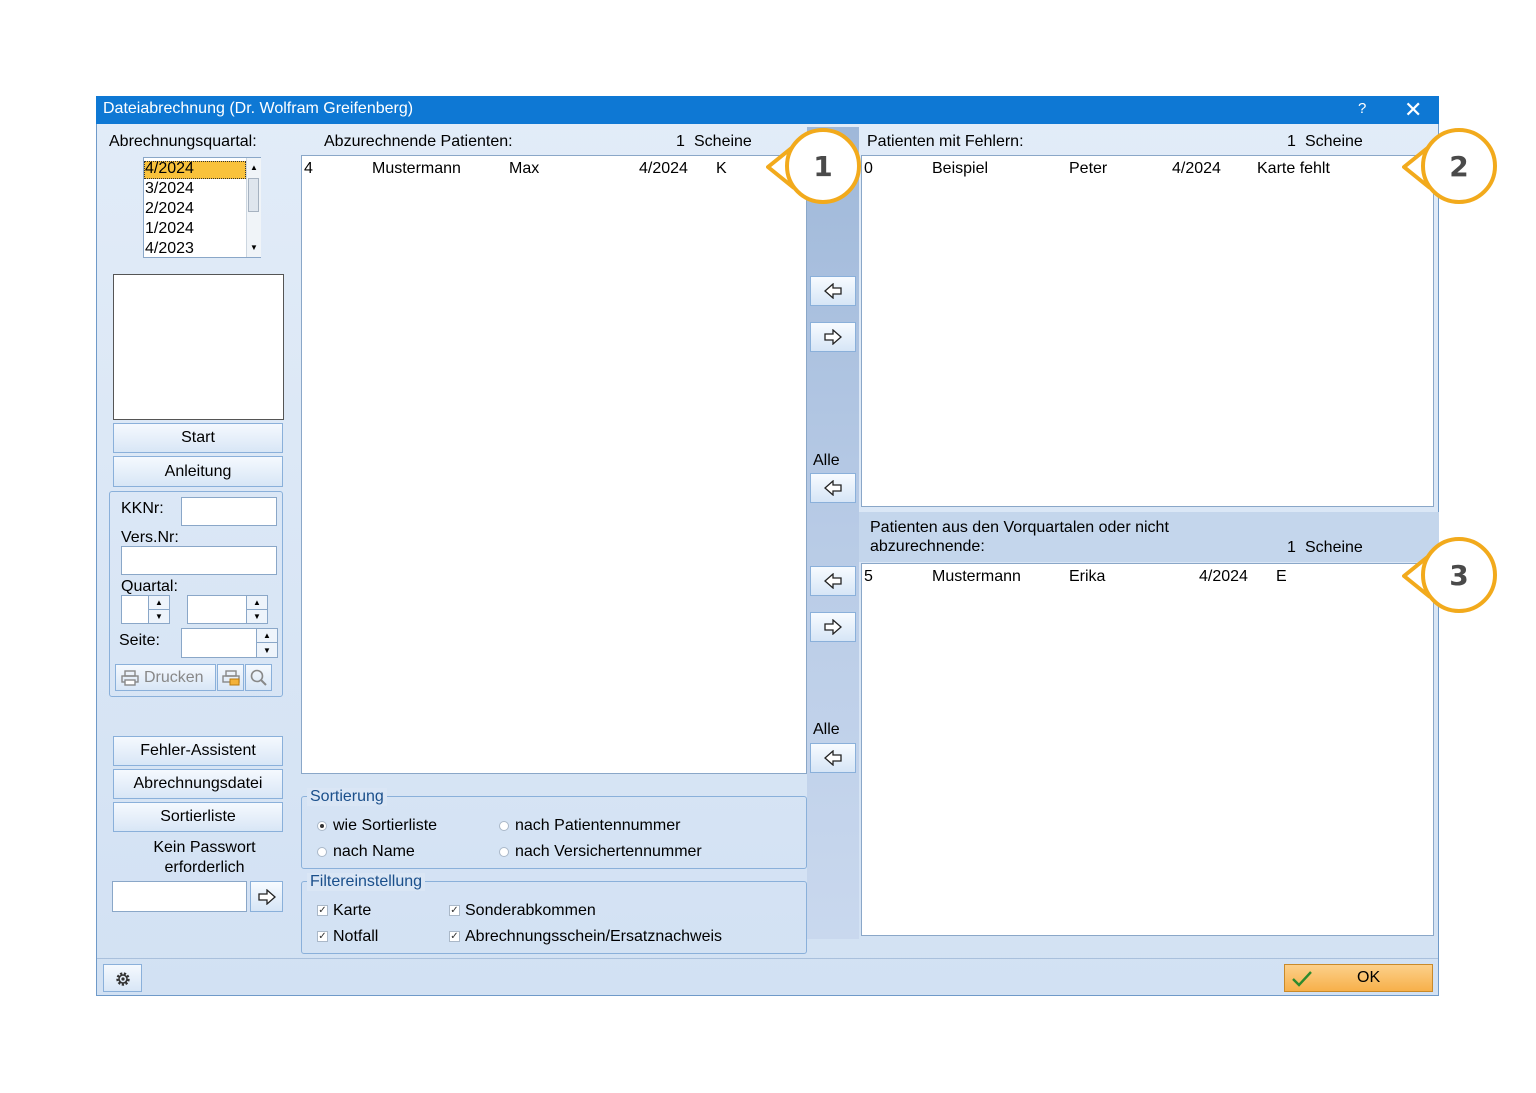 This screenshot has height=1093, width=1536. I want to click on password-note: Kein Passwort erforderlich, so click(204, 858).